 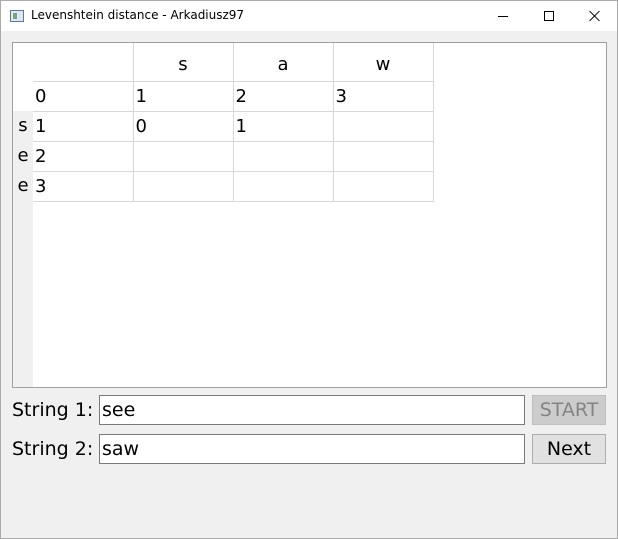 I want to click on string2-label: String 2:, so click(x=53, y=449).